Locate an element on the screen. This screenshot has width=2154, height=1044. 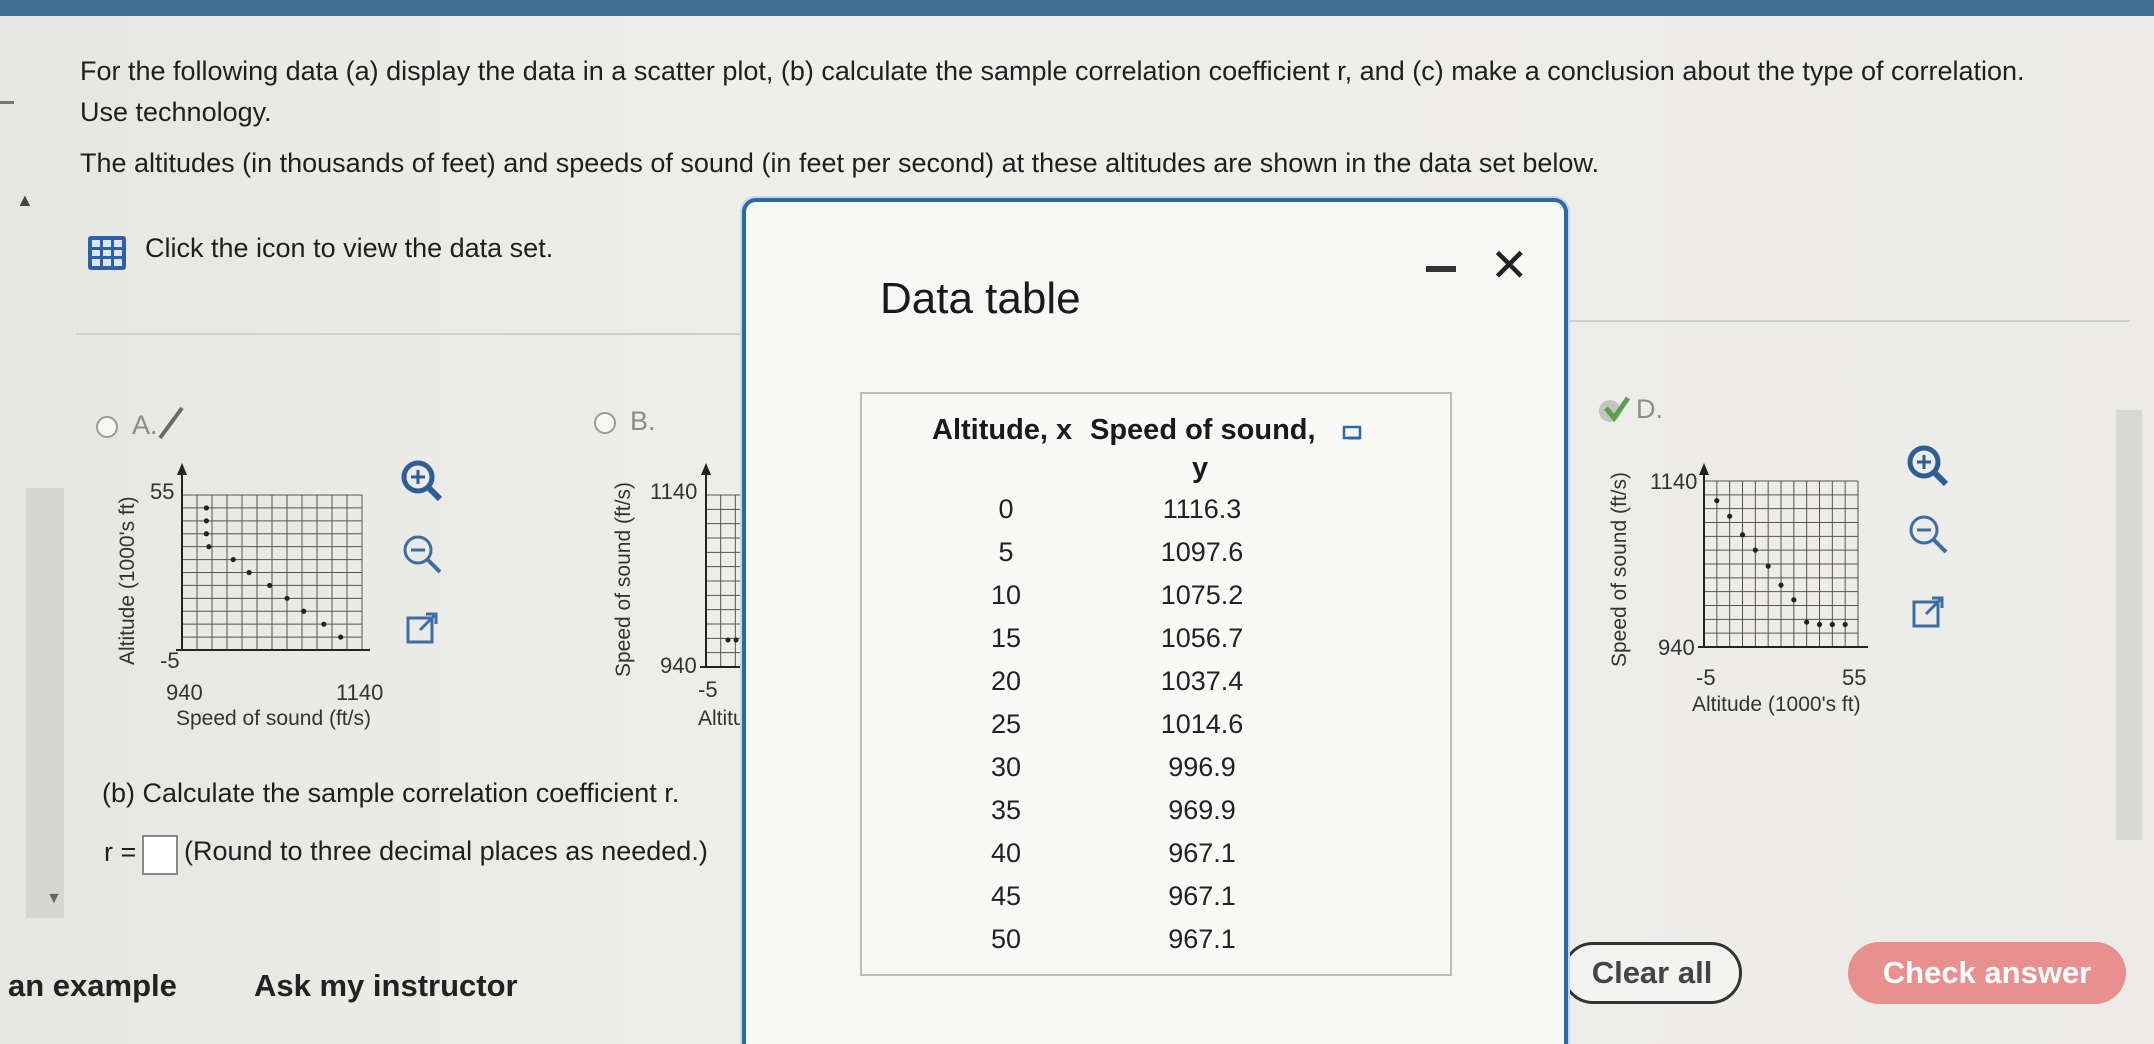
a-zoom-out-icon is located at coordinates (422, 554).